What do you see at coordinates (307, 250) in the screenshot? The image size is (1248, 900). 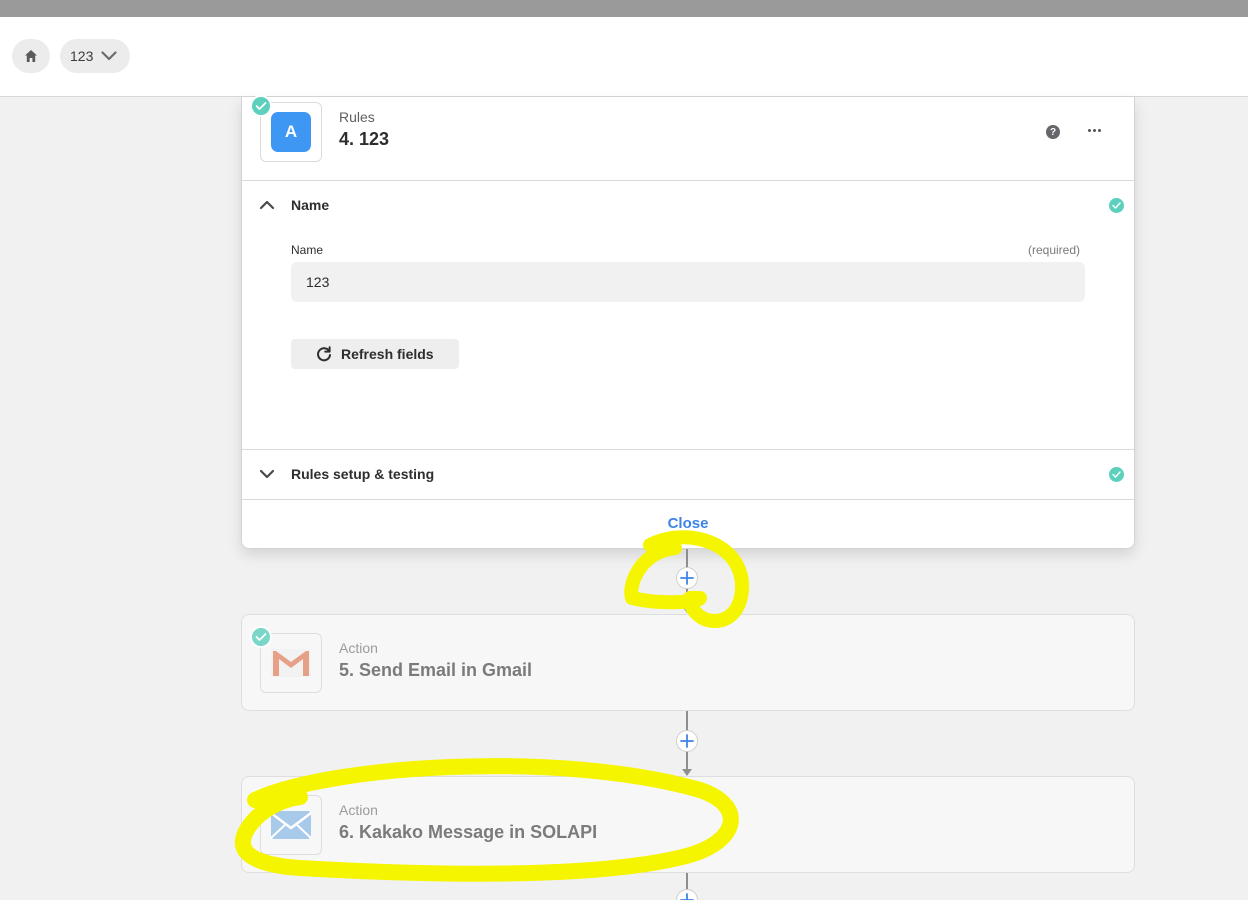 I see `name-field-label: Name` at bounding box center [307, 250].